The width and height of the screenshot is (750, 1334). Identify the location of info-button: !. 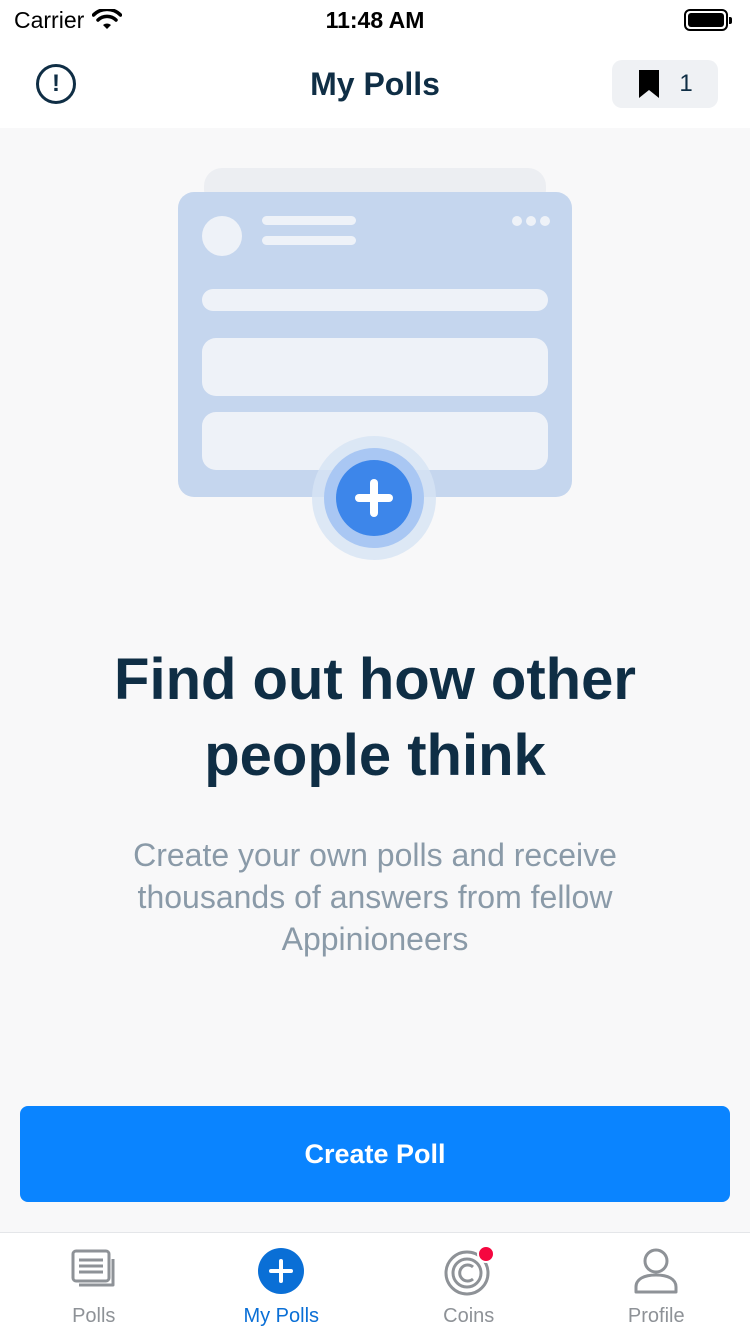
(56, 84).